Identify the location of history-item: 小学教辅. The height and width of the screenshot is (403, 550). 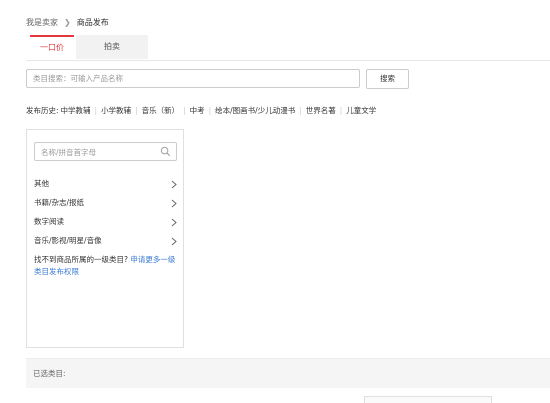
(116, 110).